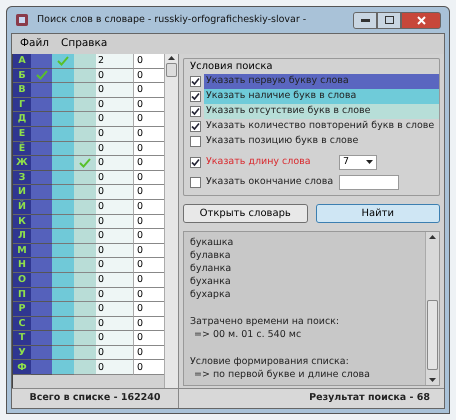  I want to click on letter-cell: Е, so click(22, 134).